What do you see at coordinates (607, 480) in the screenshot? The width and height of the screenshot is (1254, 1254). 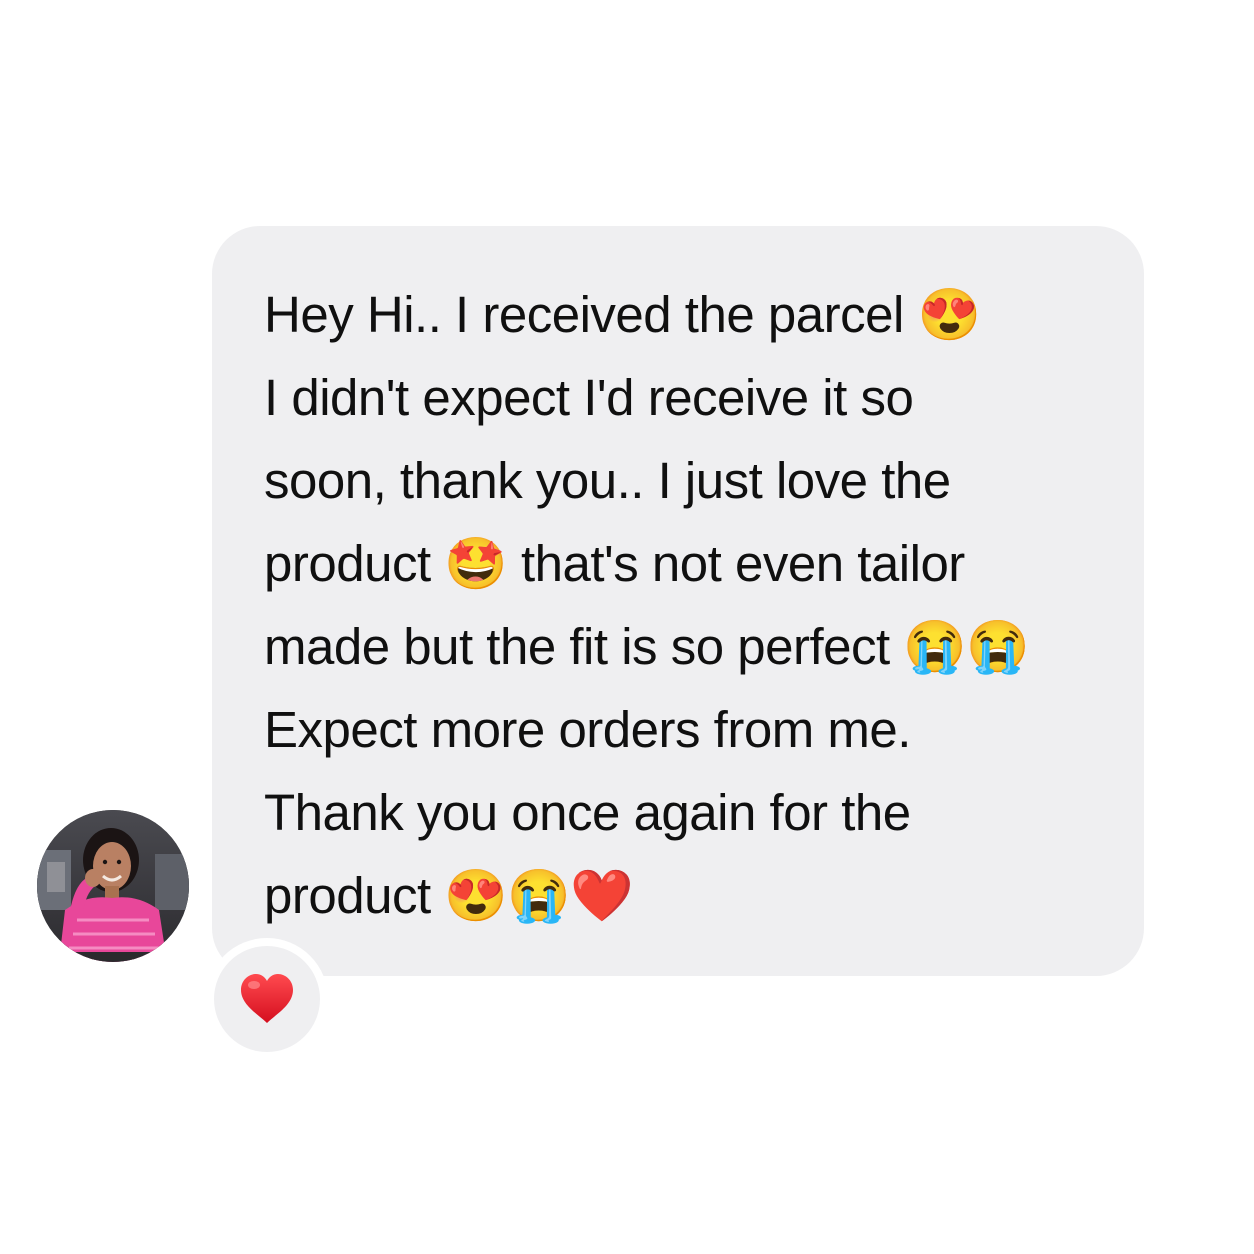 I see `message-line: soon, thank you.. I just love the` at bounding box center [607, 480].